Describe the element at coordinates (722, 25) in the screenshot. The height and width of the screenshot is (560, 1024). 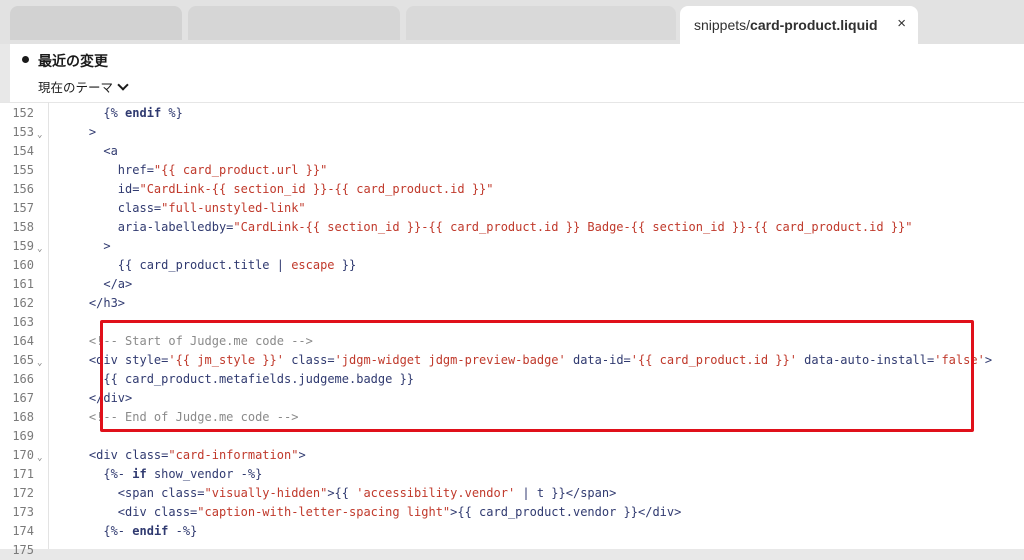
I see `tab-path-prefix: snippets/` at that location.